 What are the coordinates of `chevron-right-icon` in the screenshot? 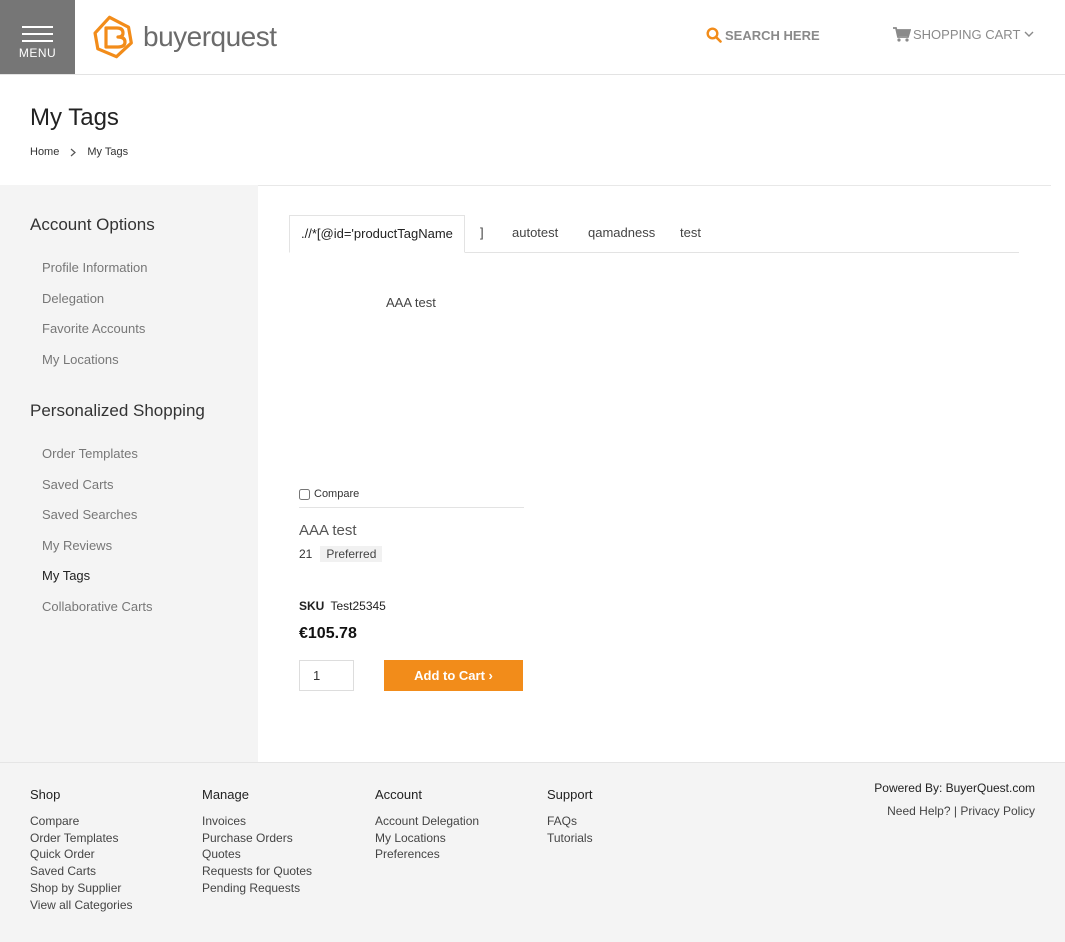 It's located at (73, 152).